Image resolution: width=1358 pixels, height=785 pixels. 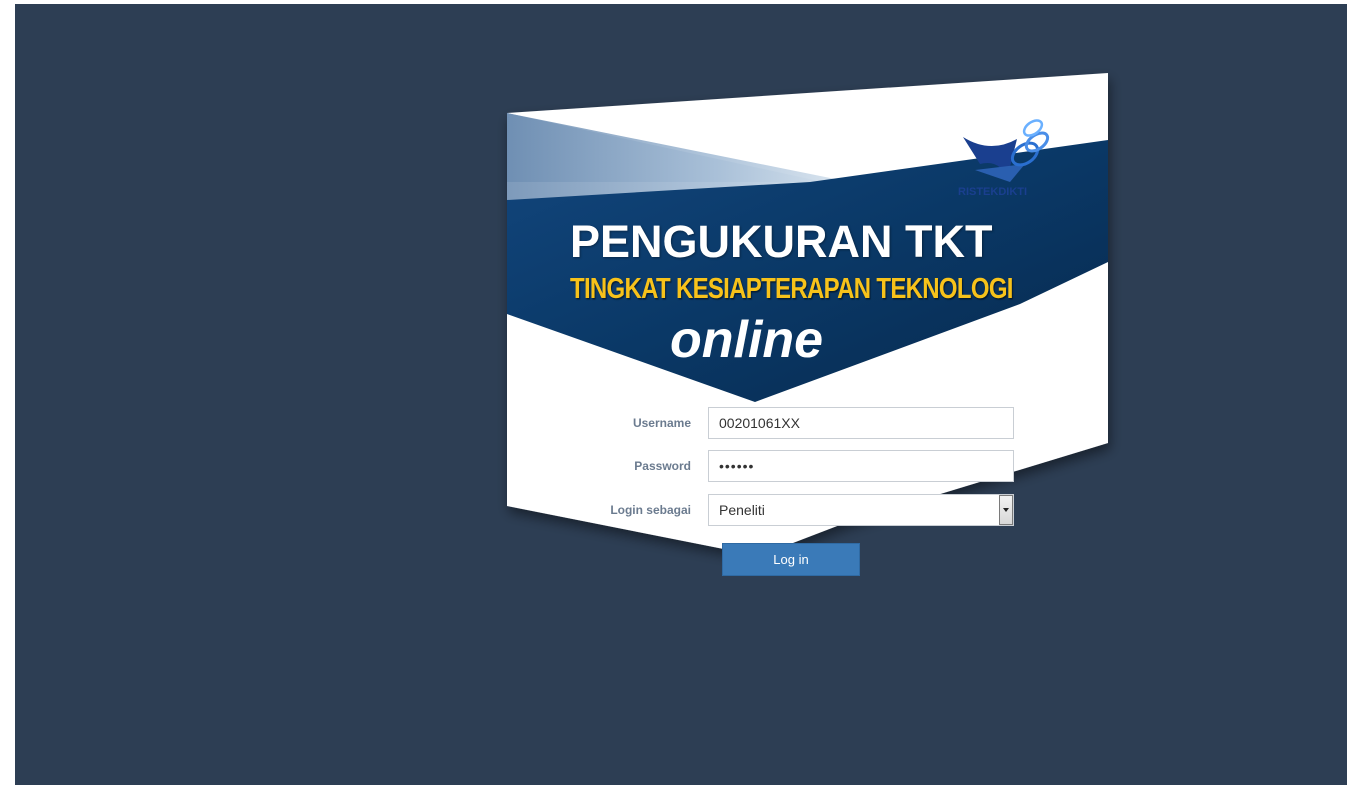 I want to click on logo-text: RISTEKDIKTI, so click(x=993, y=192).